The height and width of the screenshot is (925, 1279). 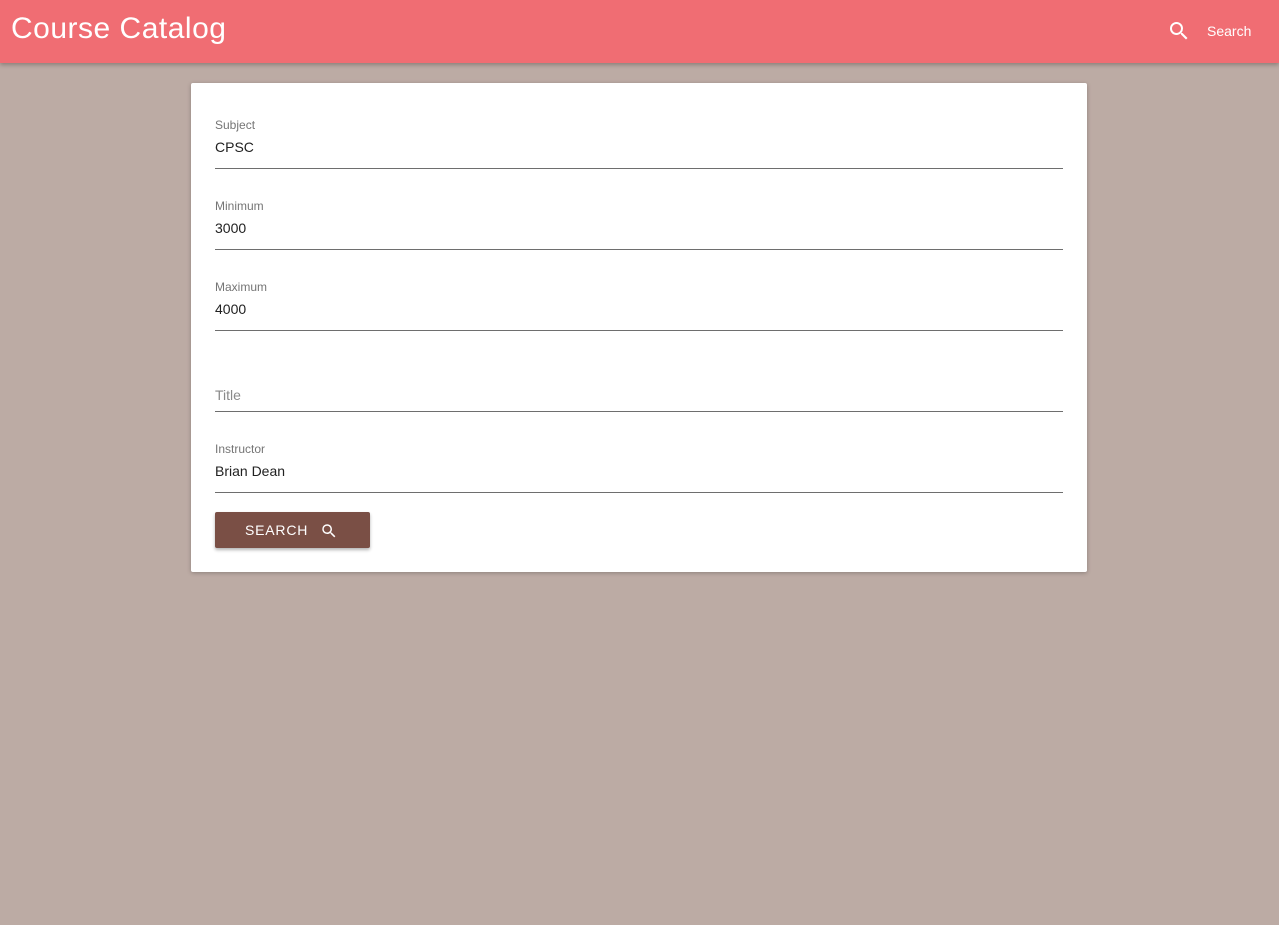 What do you see at coordinates (239, 206) in the screenshot?
I see `minimum-label: Minimum` at bounding box center [239, 206].